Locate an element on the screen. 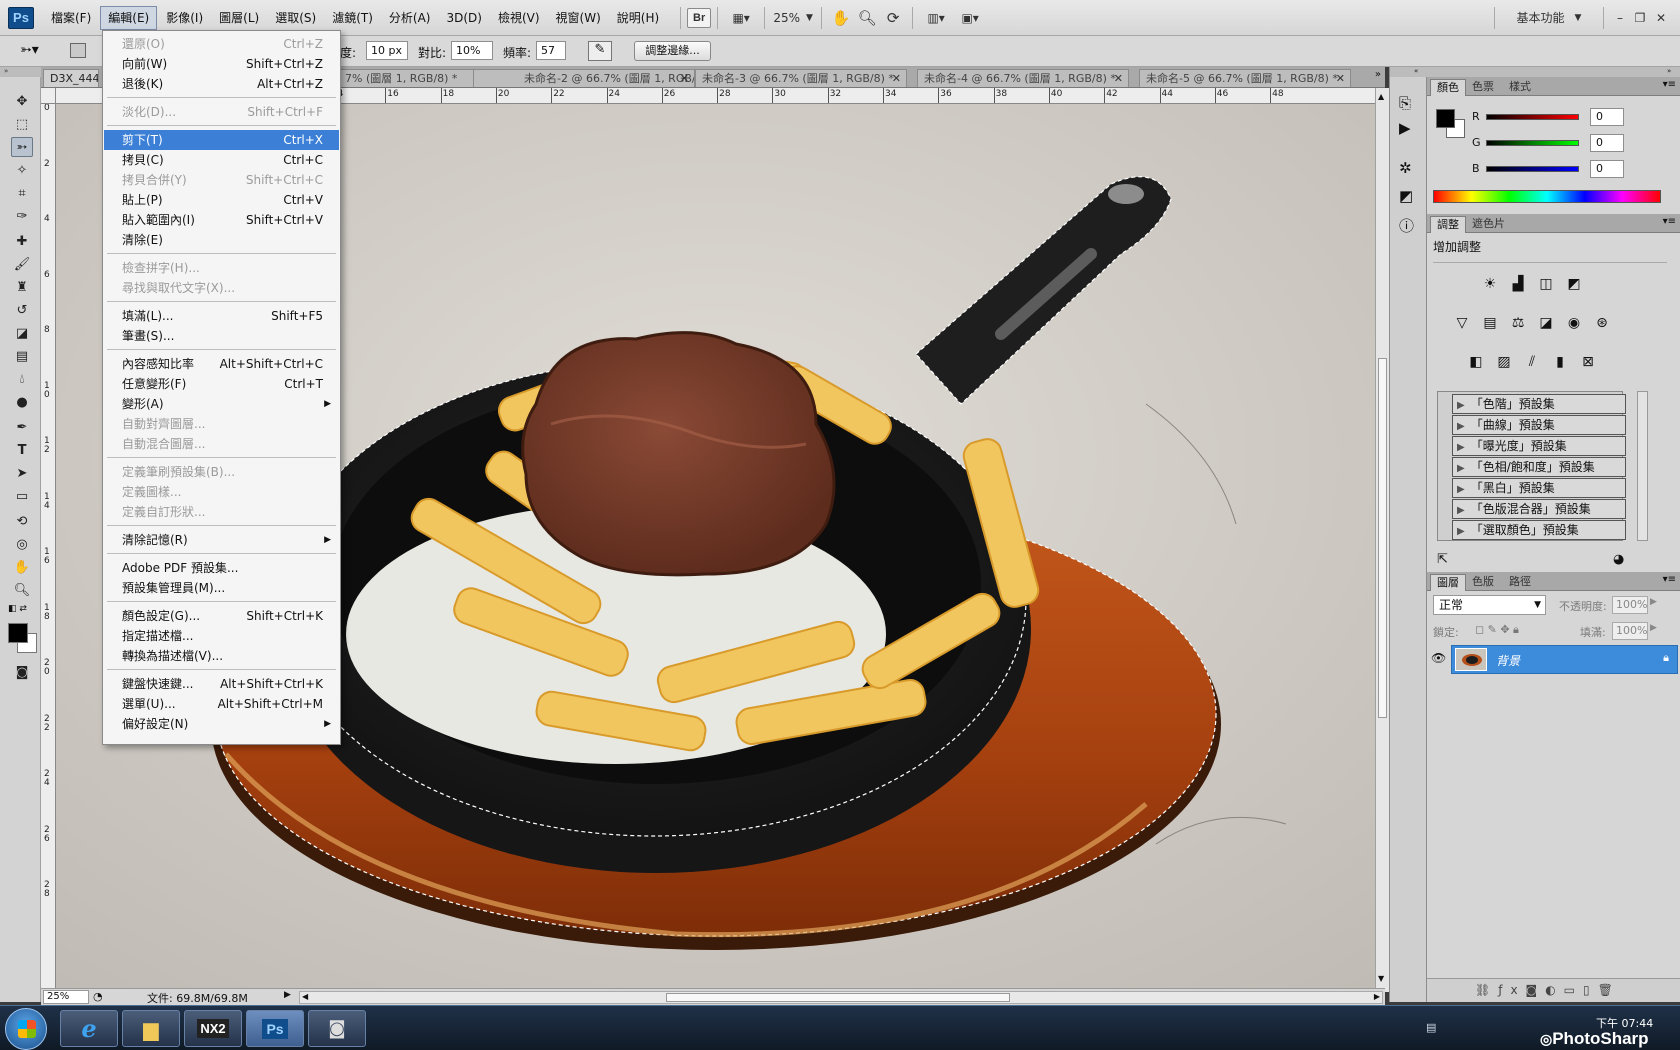 This screenshot has height=1050, width=1680. histogram-panel-icon: ◩ is located at coordinates (1406, 196).